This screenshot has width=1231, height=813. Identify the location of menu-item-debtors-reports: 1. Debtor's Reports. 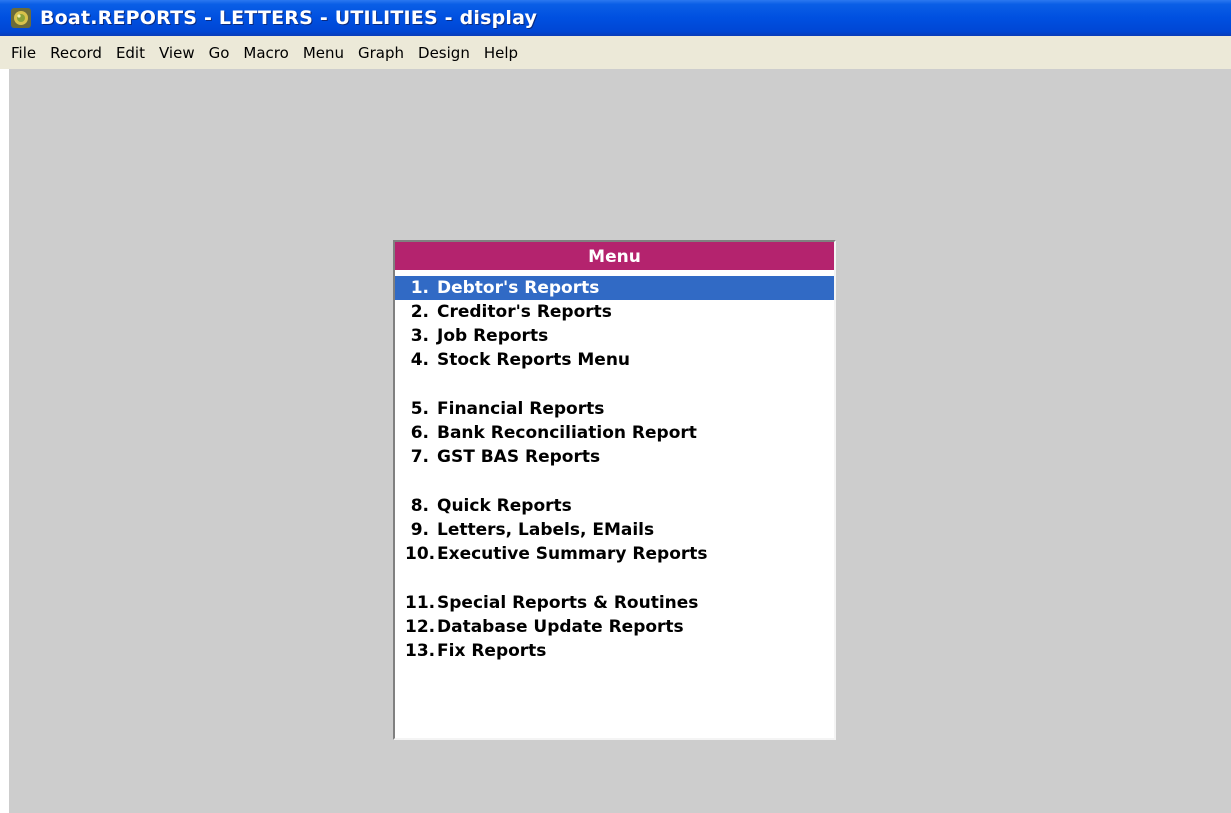
(614, 288).